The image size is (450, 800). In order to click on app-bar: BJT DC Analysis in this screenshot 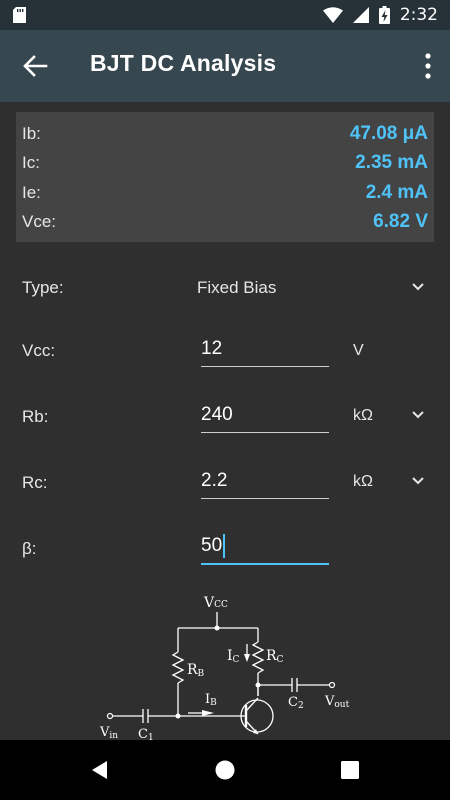, I will do `click(225, 66)`.